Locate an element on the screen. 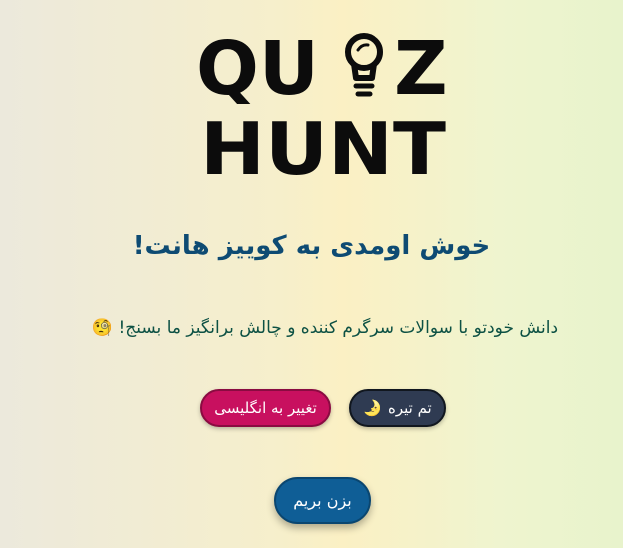 Image resolution: width=623 pixels, height=548 pixels. logo-quiz-graphic: QU Z is located at coordinates (322, 69).